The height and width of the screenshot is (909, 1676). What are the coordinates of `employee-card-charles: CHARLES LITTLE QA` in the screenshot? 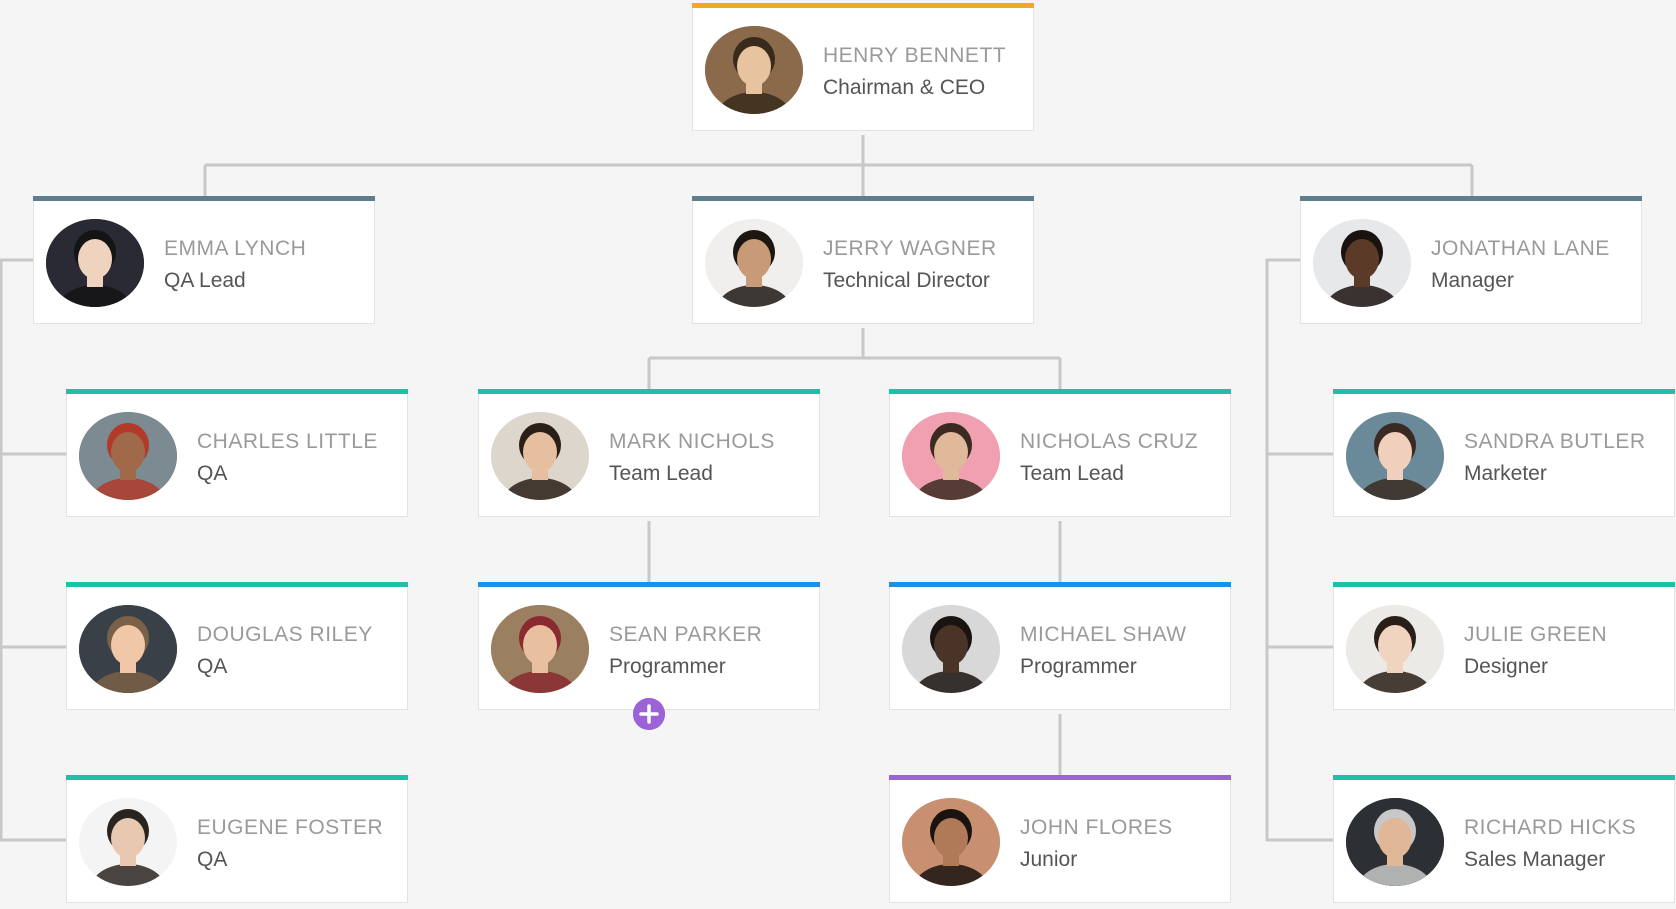 It's located at (237, 453).